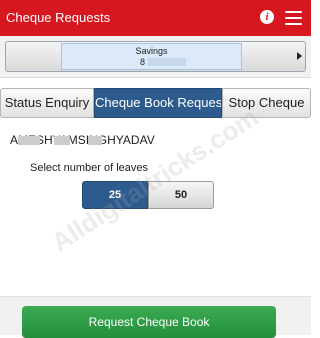 The image size is (320, 338). I want to click on account-type: Savings, so click(151, 51).